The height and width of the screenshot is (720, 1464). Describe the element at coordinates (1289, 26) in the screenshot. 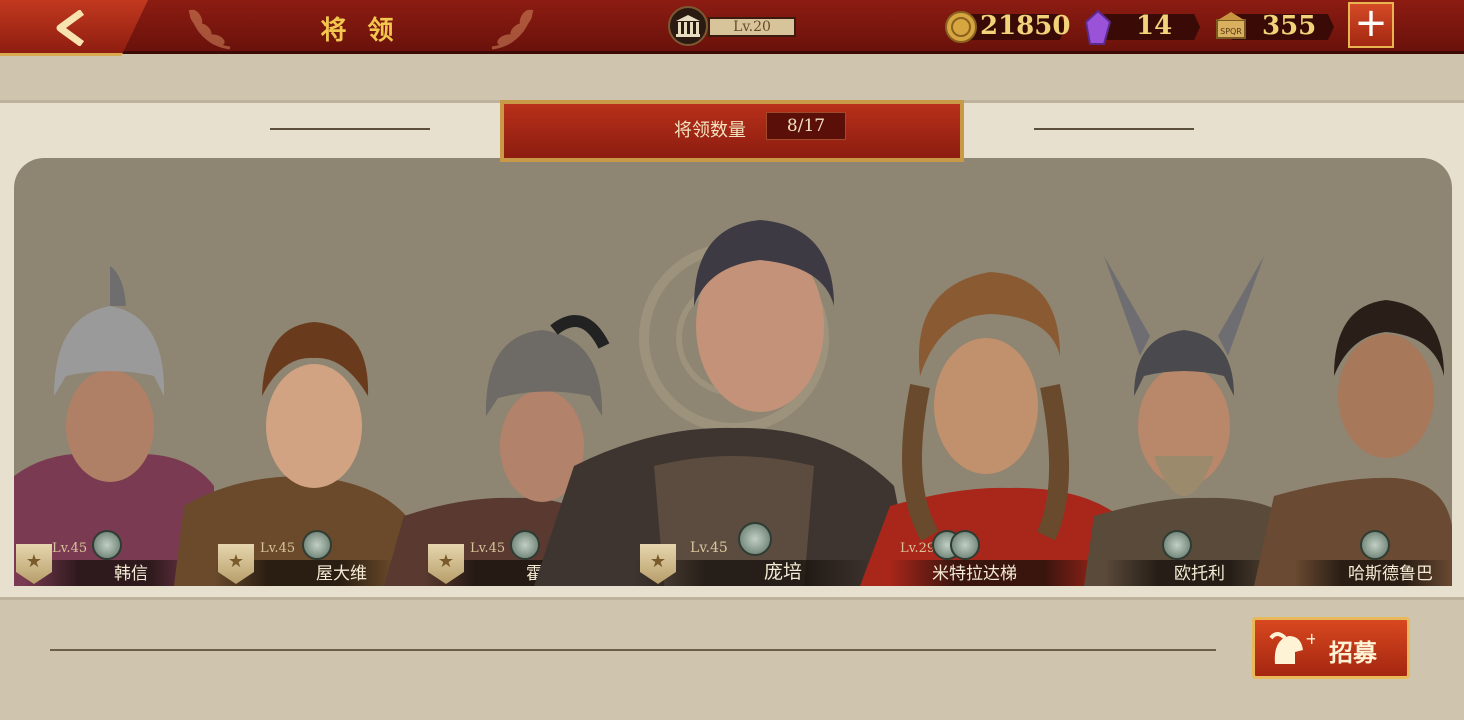

I see `spqr-value: 355` at that location.